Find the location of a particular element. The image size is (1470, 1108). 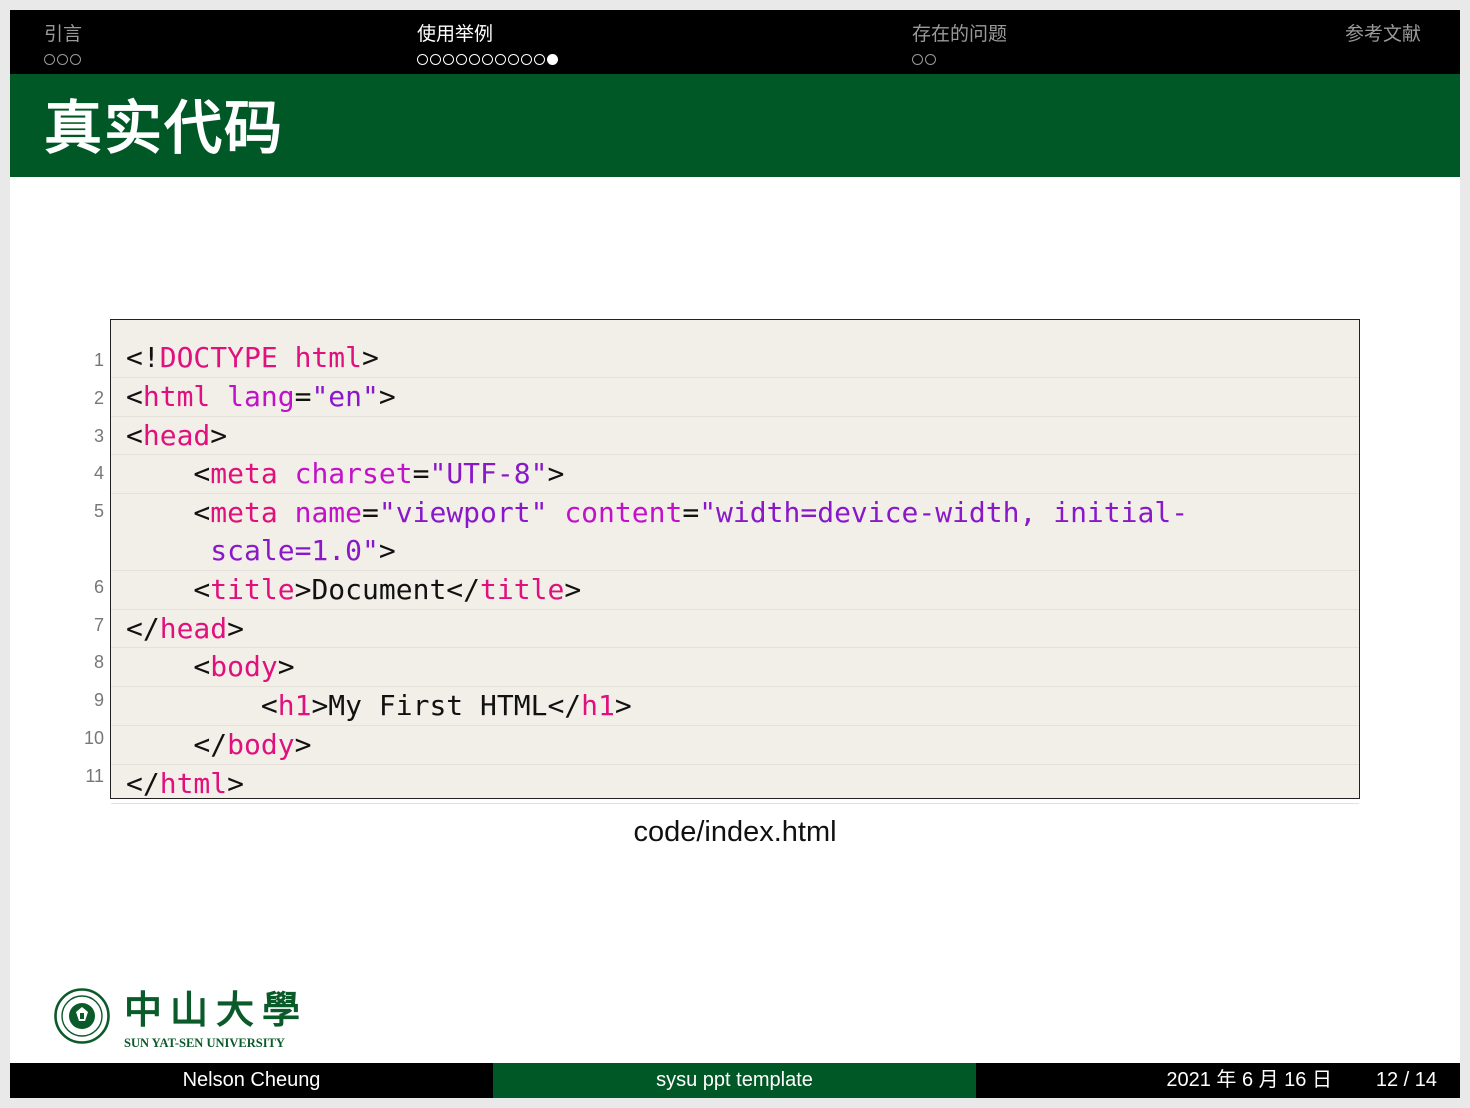

code-text: <h1>My First HTML</h1> is located at coordinates (379, 706).